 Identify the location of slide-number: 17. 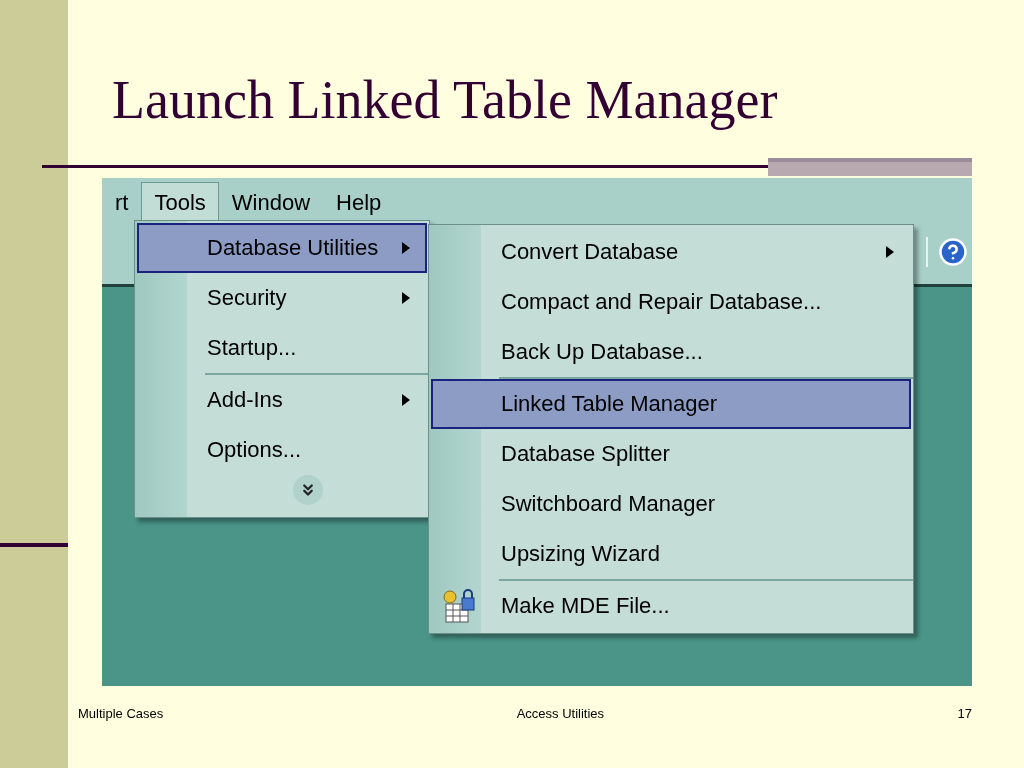
(964, 713).